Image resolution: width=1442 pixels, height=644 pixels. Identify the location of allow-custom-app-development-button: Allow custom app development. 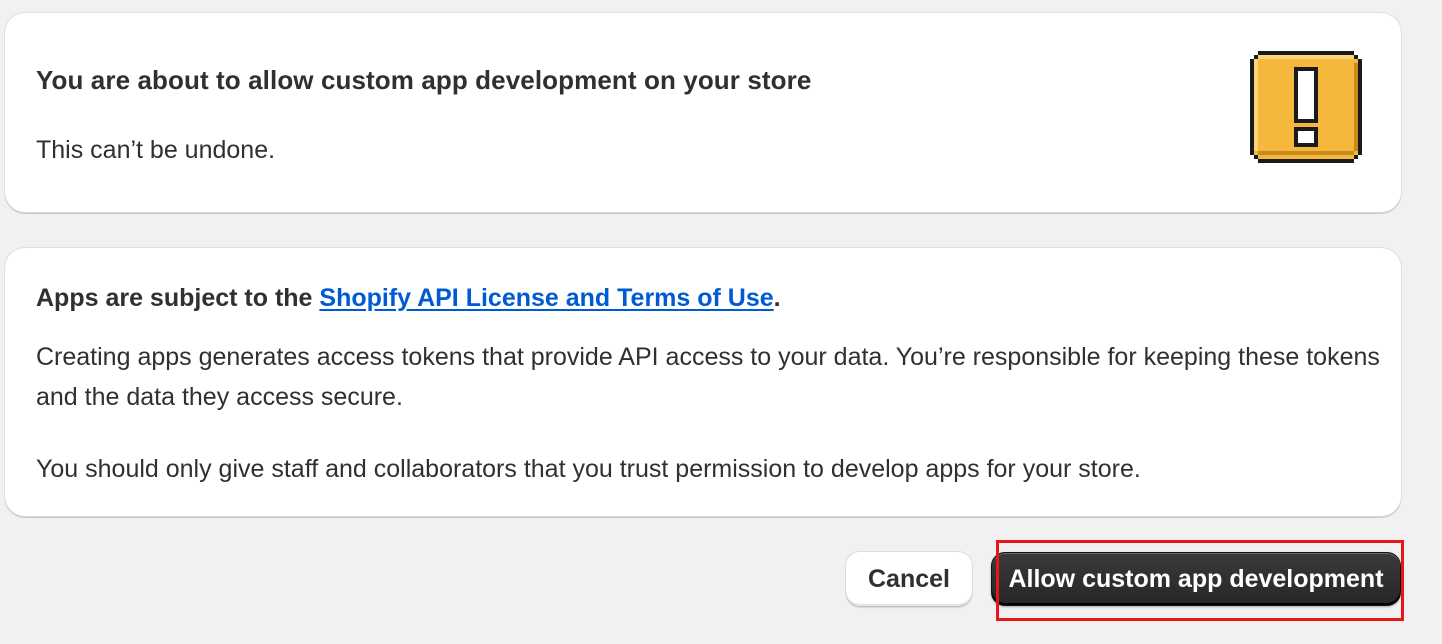
(1196, 579).